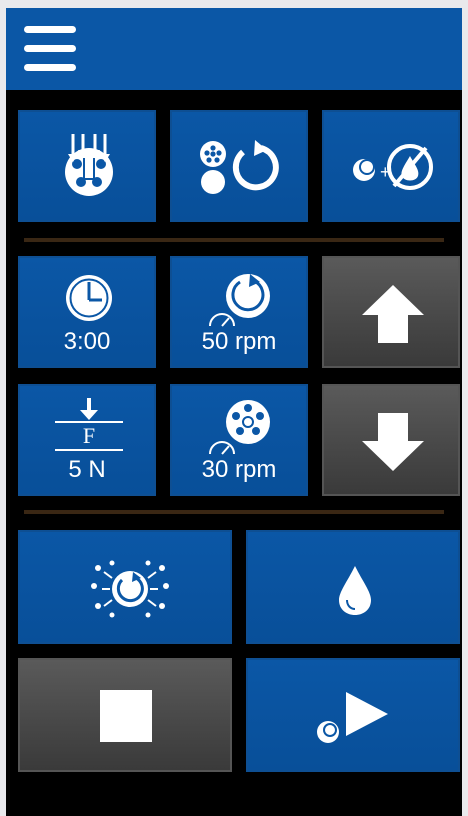 This screenshot has width=468, height=816. I want to click on timer-icon, so click(89, 298).